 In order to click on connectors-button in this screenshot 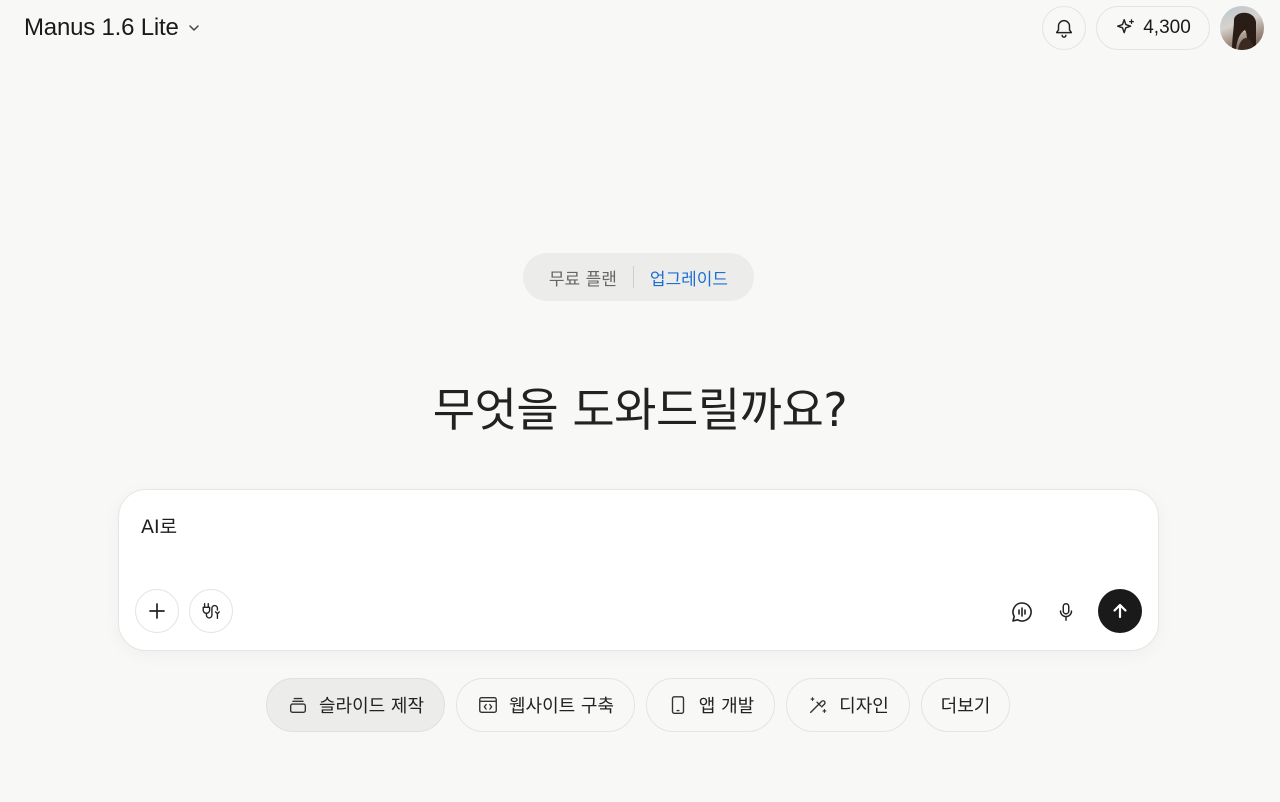, I will do `click(211, 611)`.